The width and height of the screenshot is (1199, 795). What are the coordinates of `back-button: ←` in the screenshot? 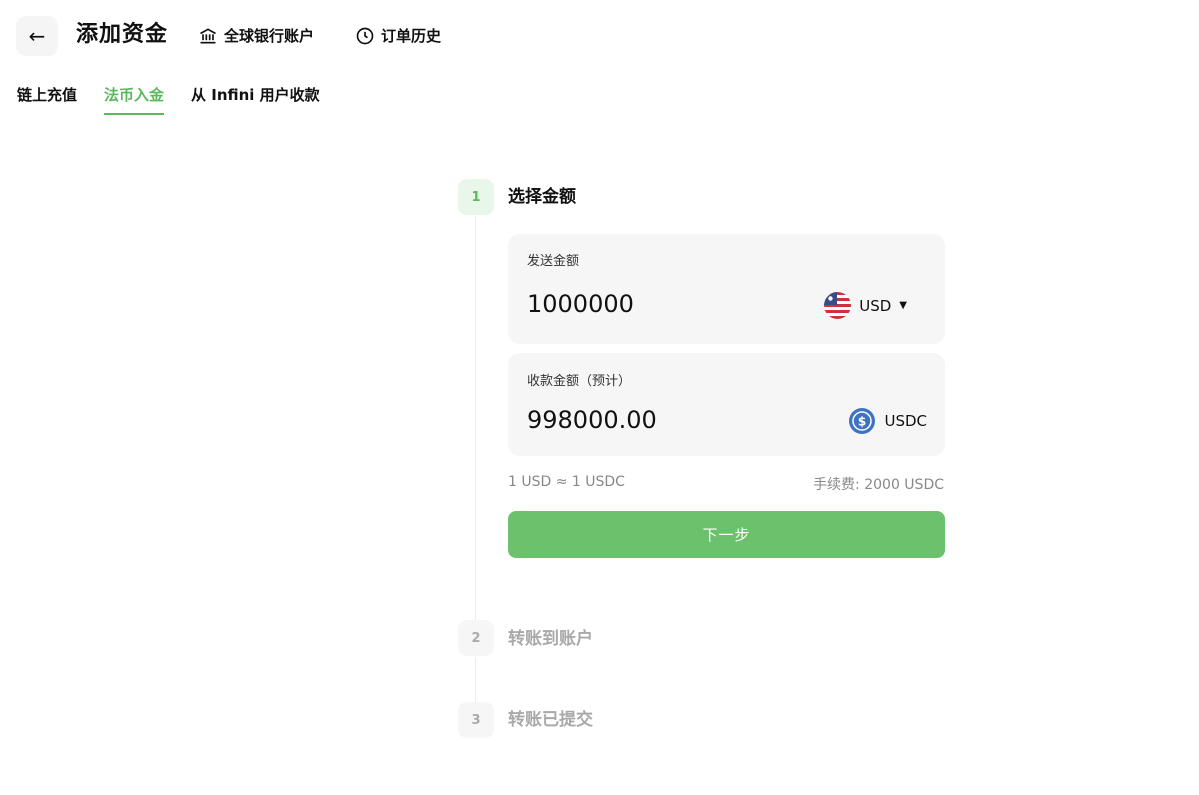 It's located at (37, 36).